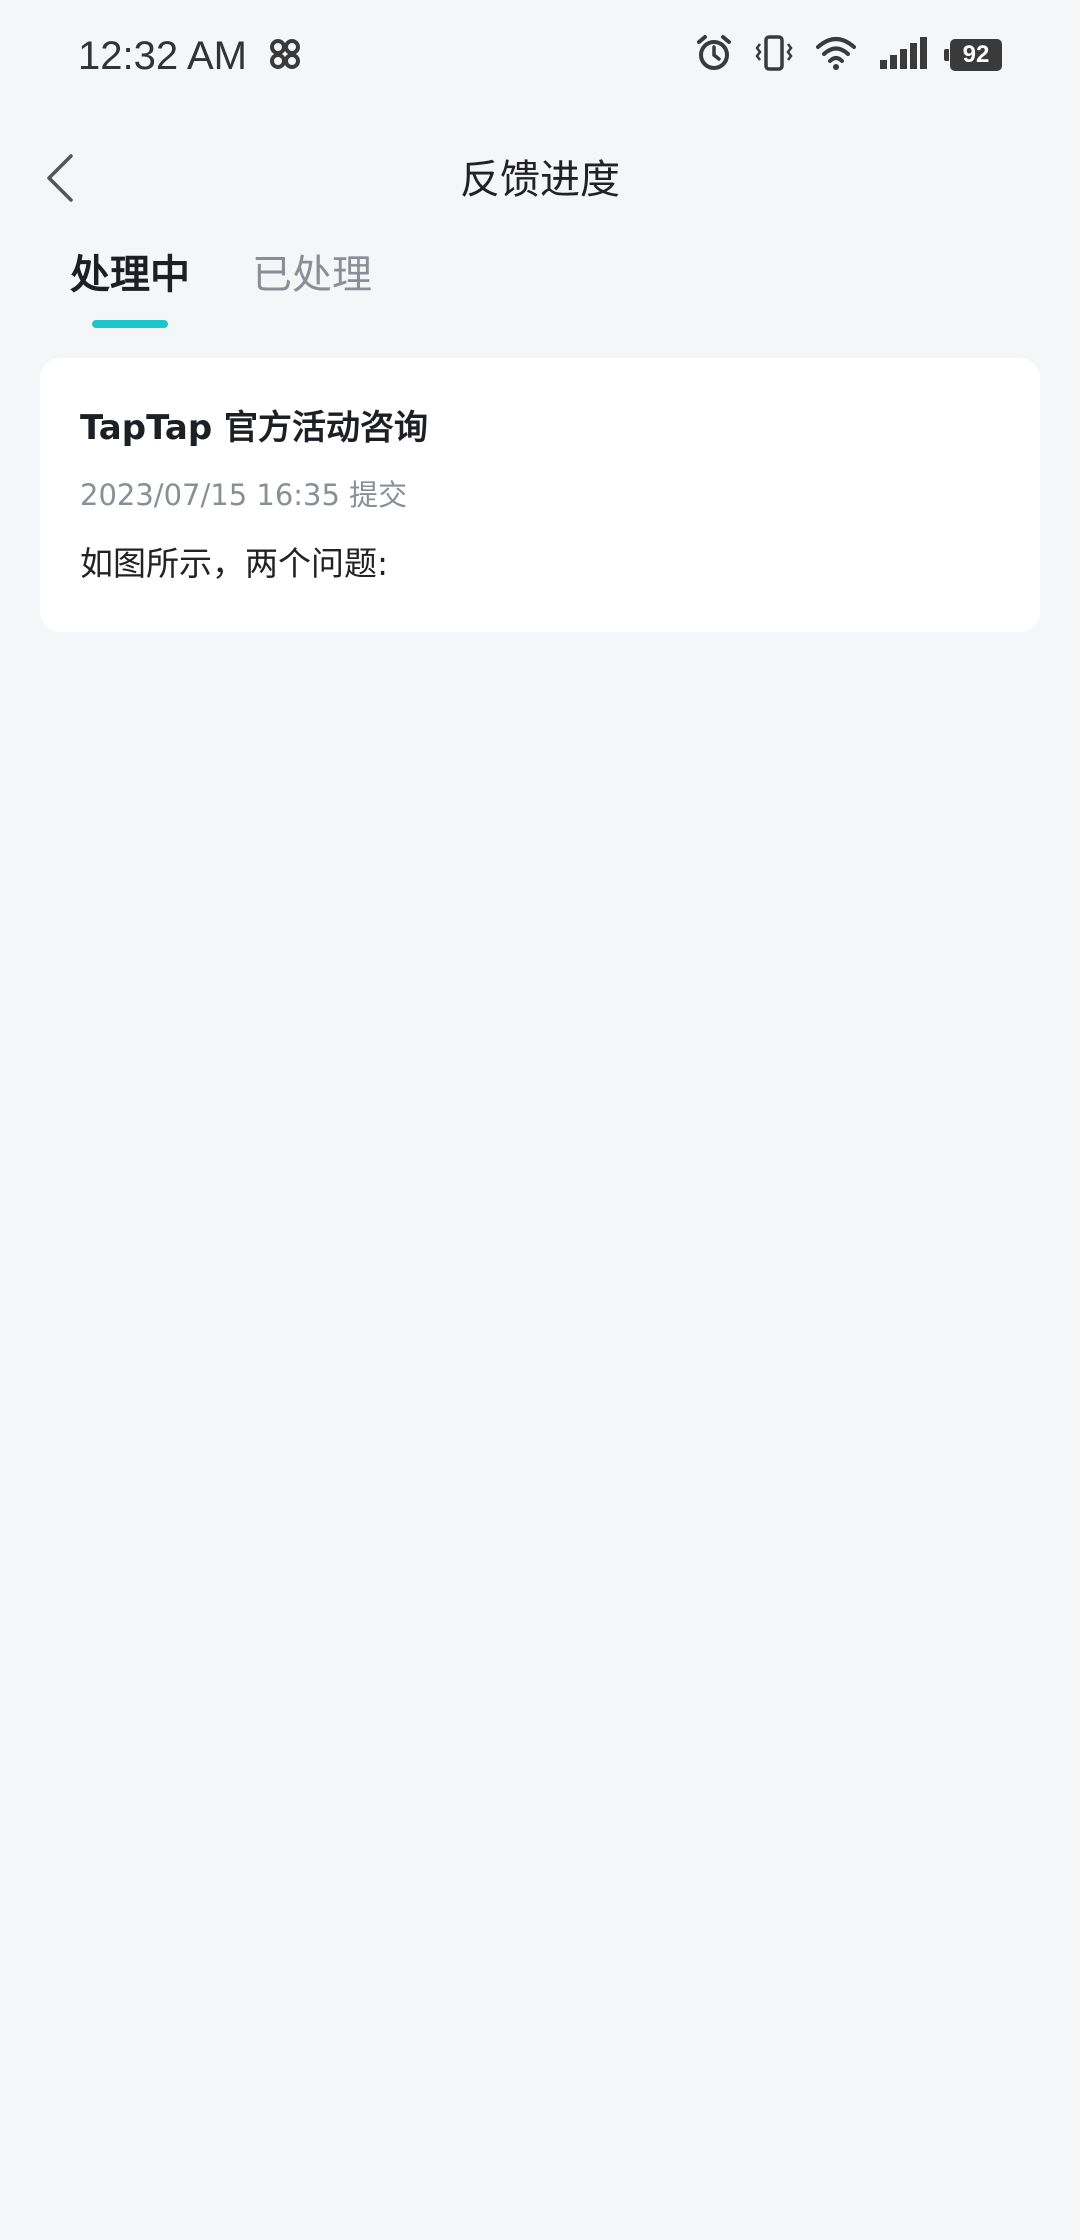 This screenshot has height=2240, width=1080. Describe the element at coordinates (130, 324) in the screenshot. I see `tab-active-indicator` at that location.